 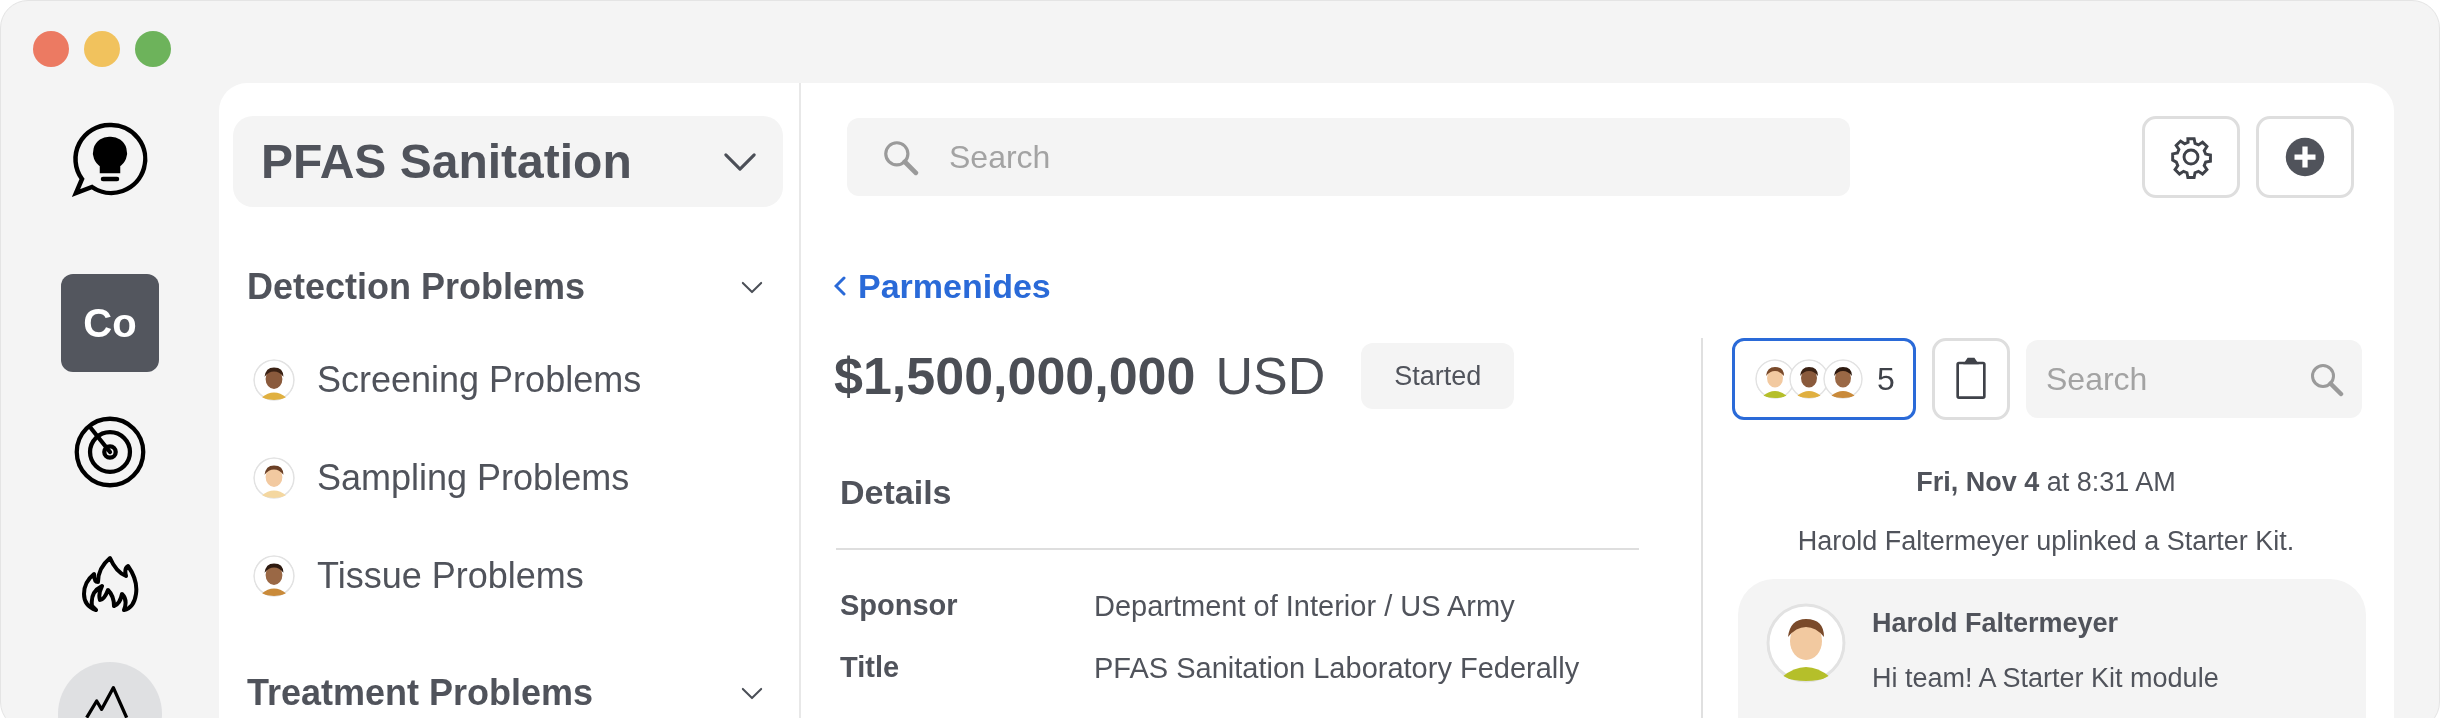 What do you see at coordinates (896, 492) in the screenshot?
I see `details-heading: Details` at bounding box center [896, 492].